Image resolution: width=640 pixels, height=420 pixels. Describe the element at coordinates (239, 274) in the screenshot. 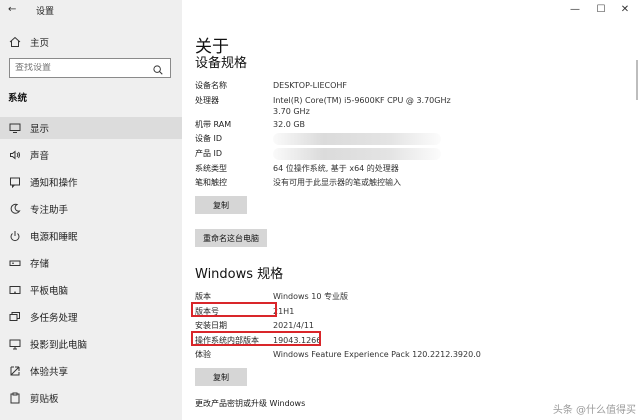

I see `windows-specs-heading: Windows 规格` at that location.